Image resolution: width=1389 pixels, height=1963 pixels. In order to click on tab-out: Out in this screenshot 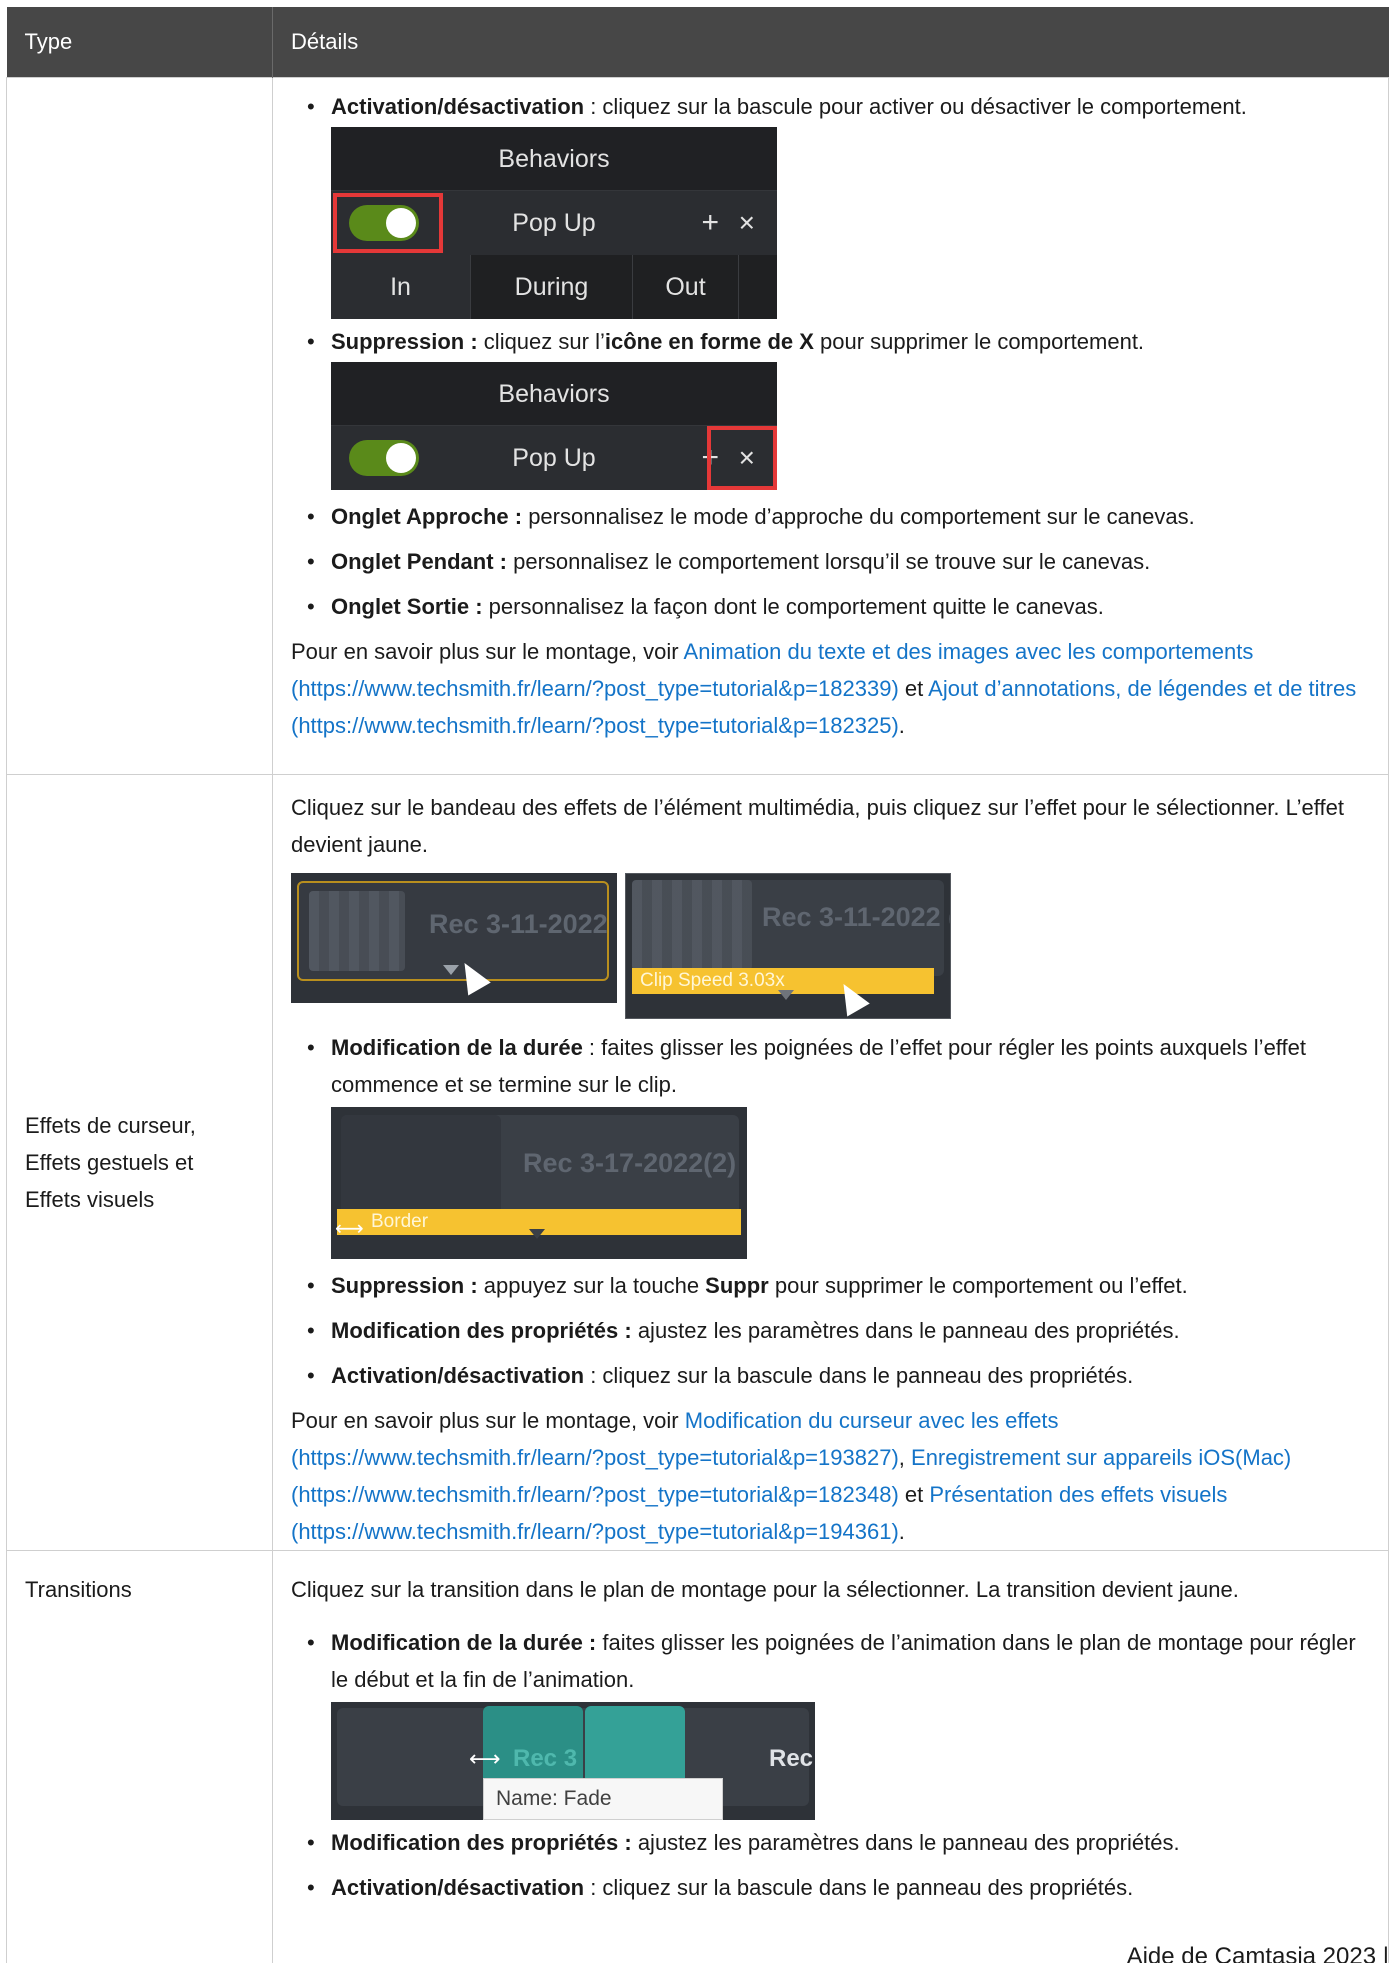, I will do `click(686, 286)`.